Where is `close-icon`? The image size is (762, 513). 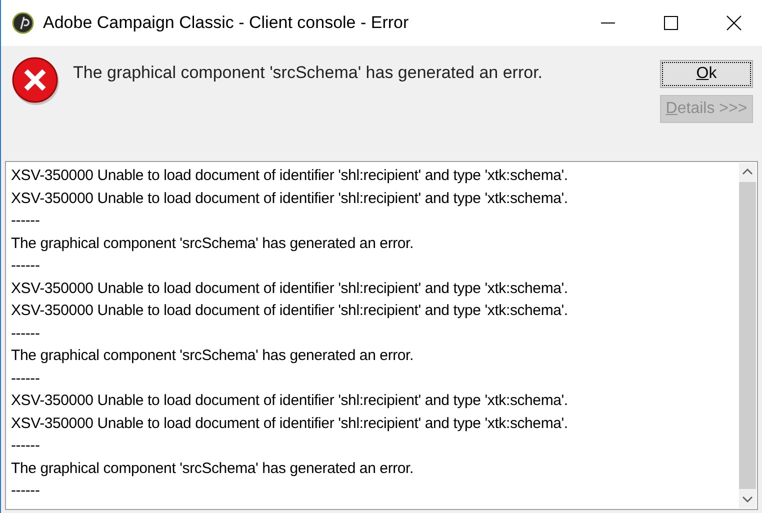
close-icon is located at coordinates (734, 23).